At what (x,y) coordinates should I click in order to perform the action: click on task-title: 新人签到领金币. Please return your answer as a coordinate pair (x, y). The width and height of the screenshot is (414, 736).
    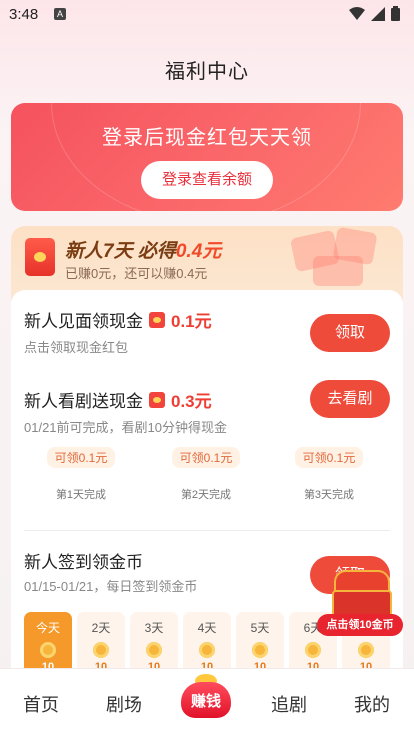
    Looking at the image, I should click on (83, 560).